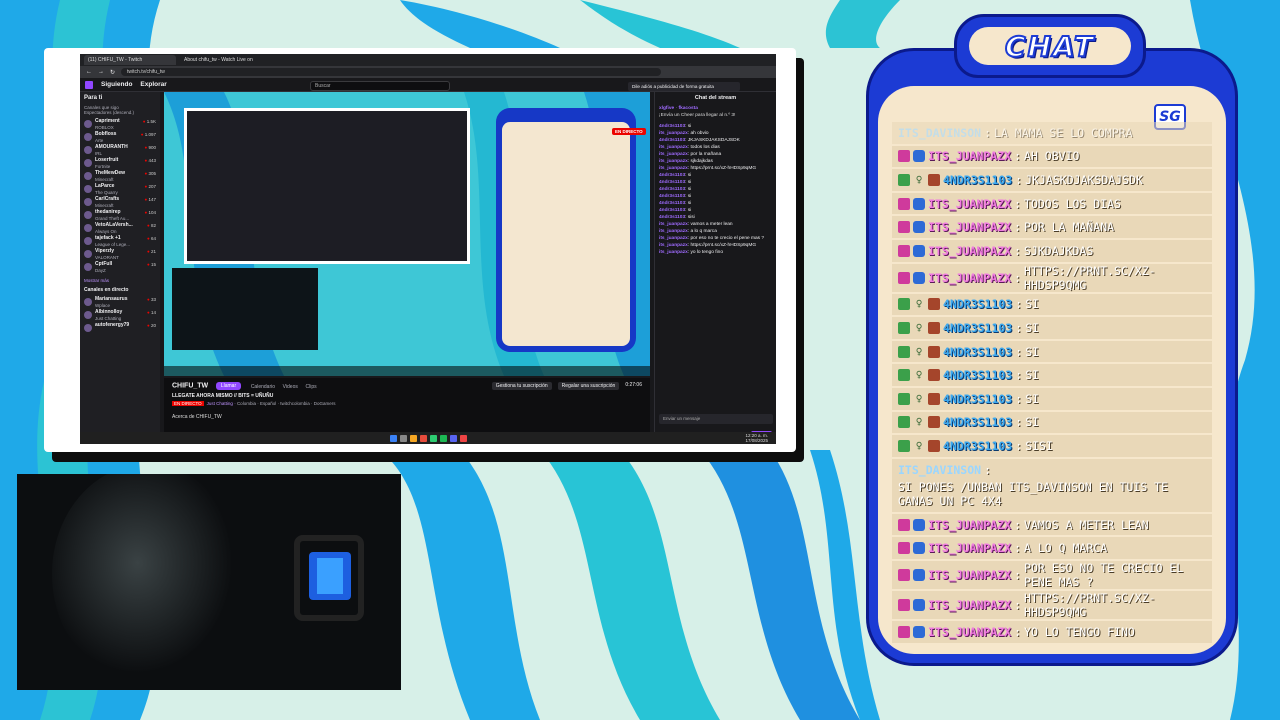 The width and height of the screenshot is (1280, 720). I want to click on follow-button: Llamar, so click(228, 386).